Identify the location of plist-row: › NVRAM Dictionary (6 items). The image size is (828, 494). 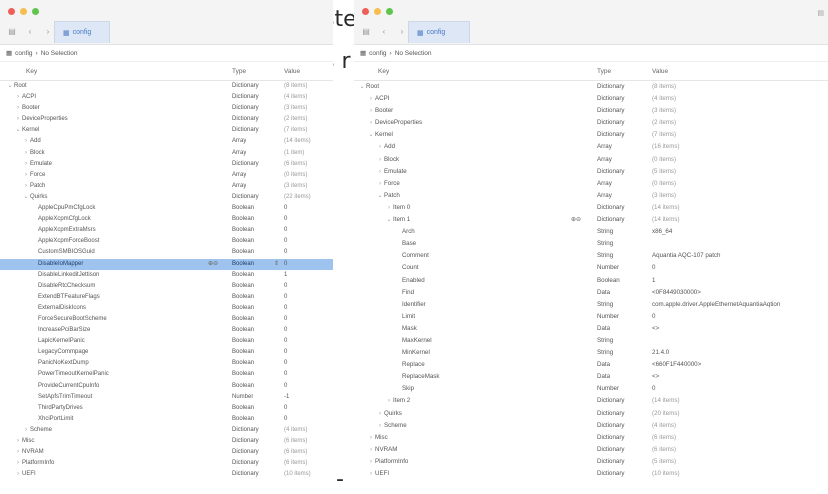
(166, 452).